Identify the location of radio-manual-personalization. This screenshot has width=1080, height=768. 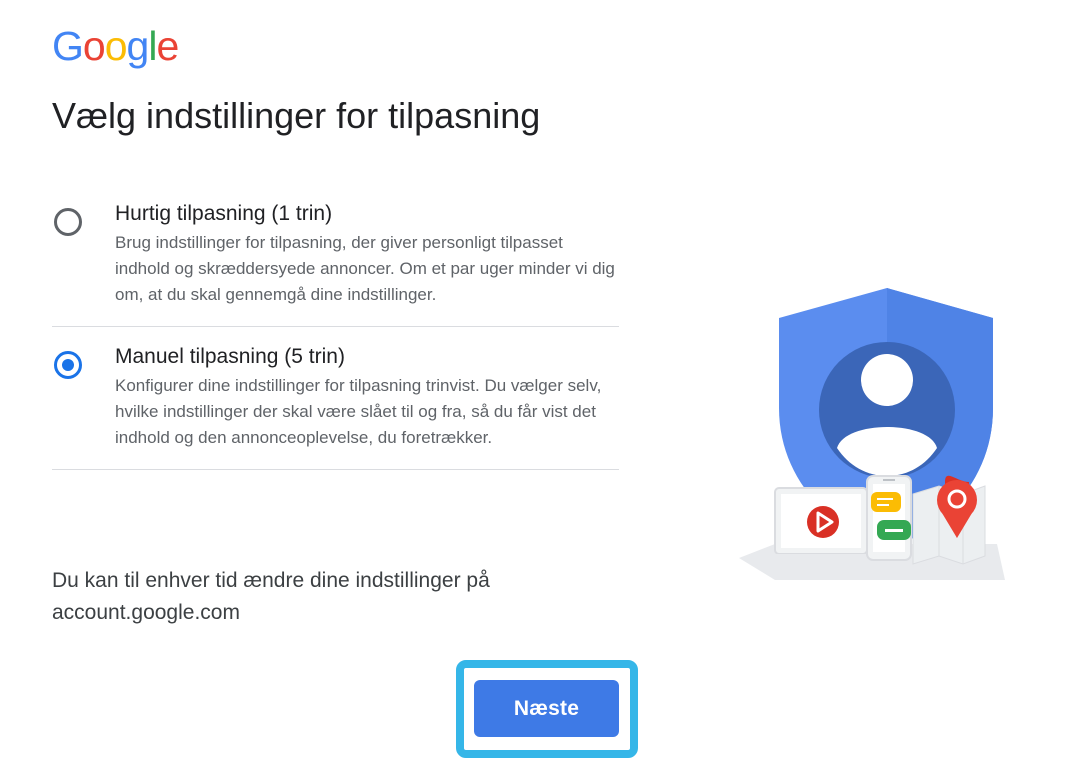
(68, 365).